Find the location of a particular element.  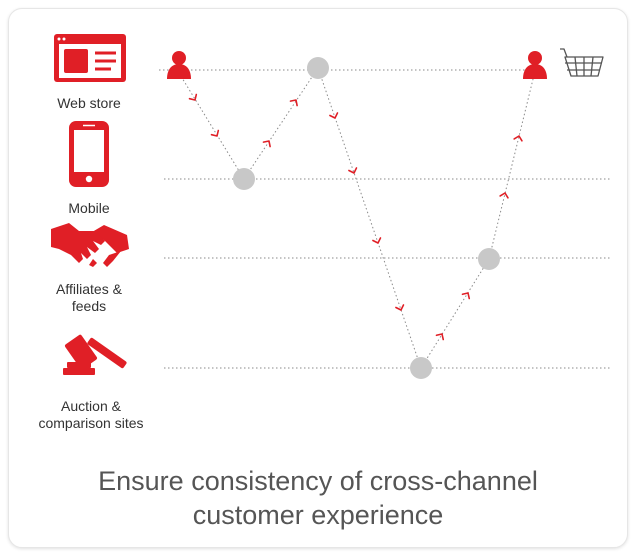

channel-label-web-store: Web store is located at coordinates (89, 103).